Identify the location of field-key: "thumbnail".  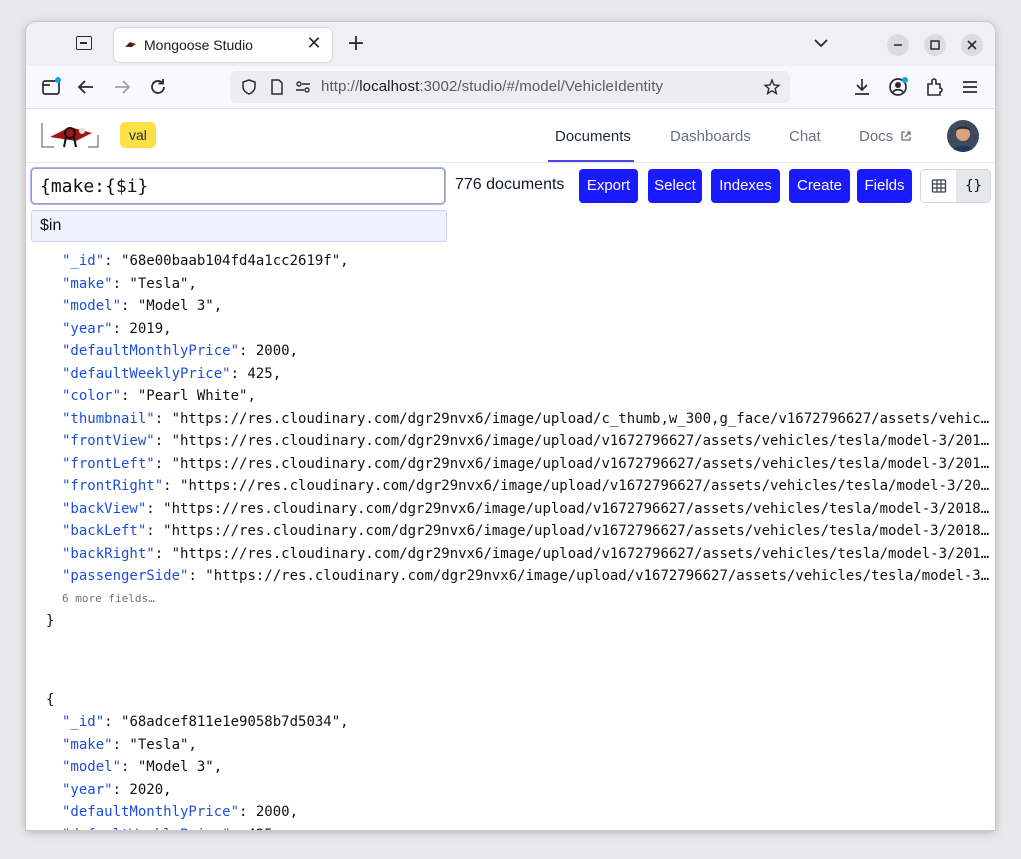
(108, 418).